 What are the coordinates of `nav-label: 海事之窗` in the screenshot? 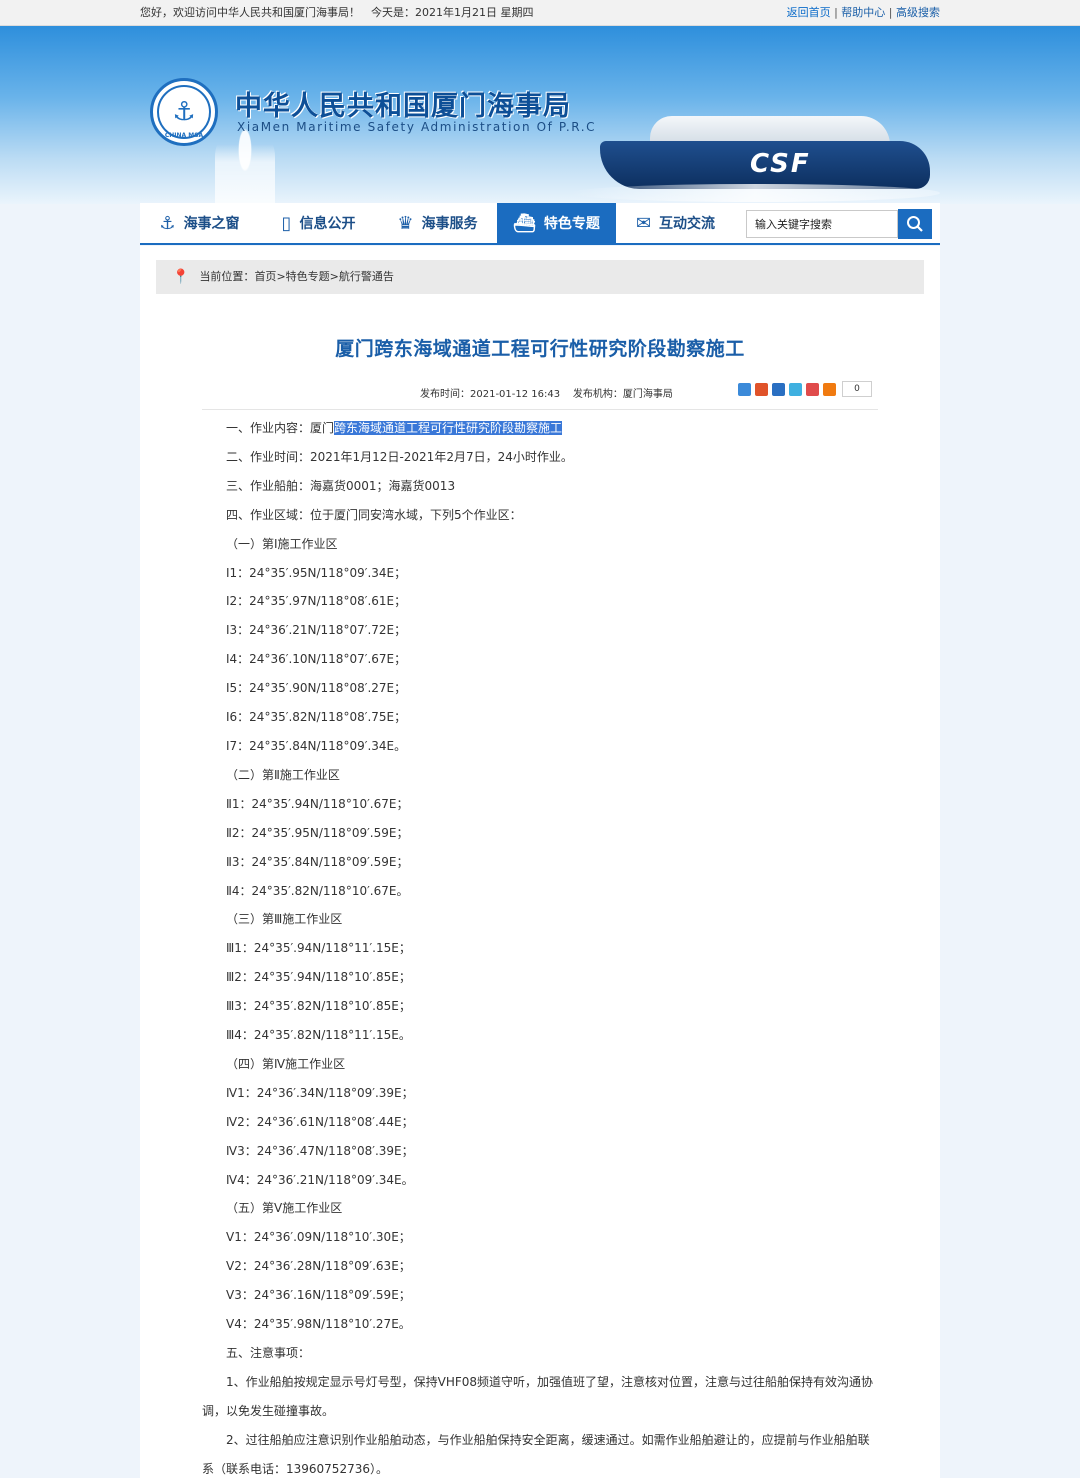 It's located at (211, 224).